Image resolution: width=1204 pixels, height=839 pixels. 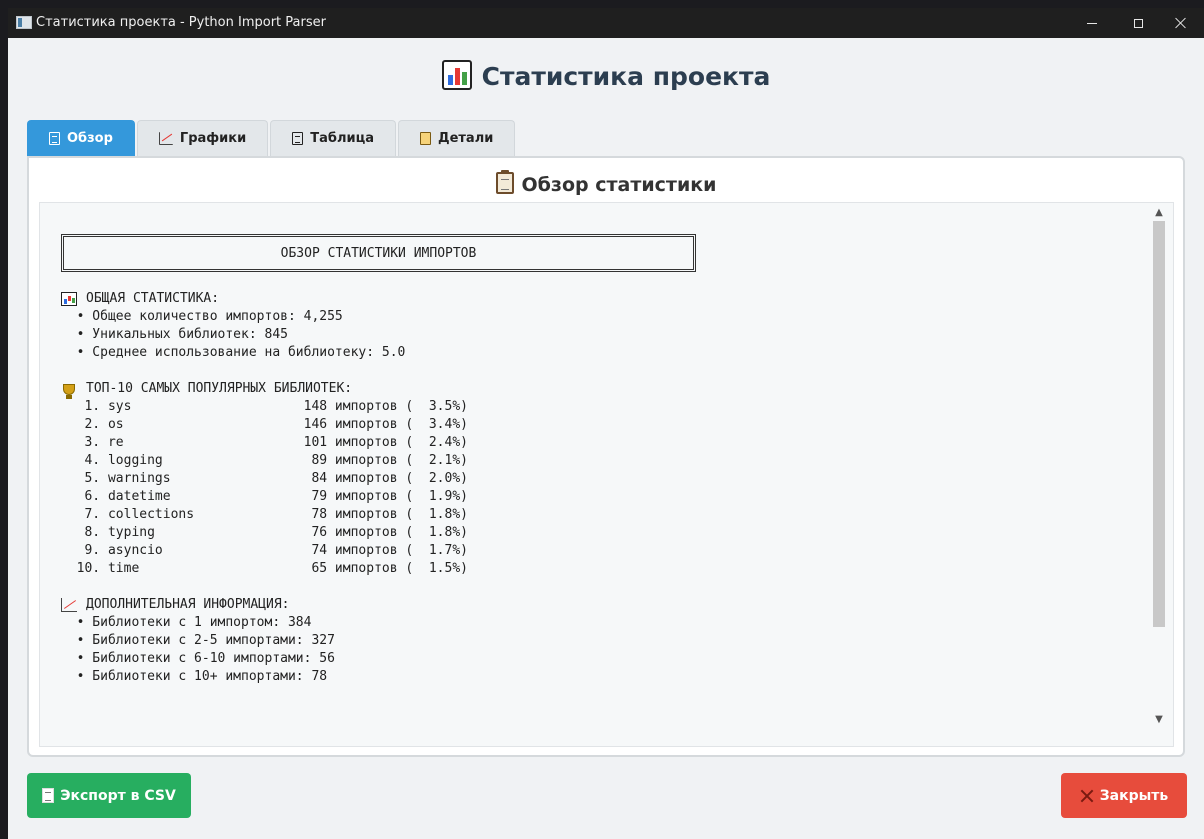 What do you see at coordinates (198, 640) in the screenshot?
I see `list-item: • Библиотеки с 2-5 импортами: 327` at bounding box center [198, 640].